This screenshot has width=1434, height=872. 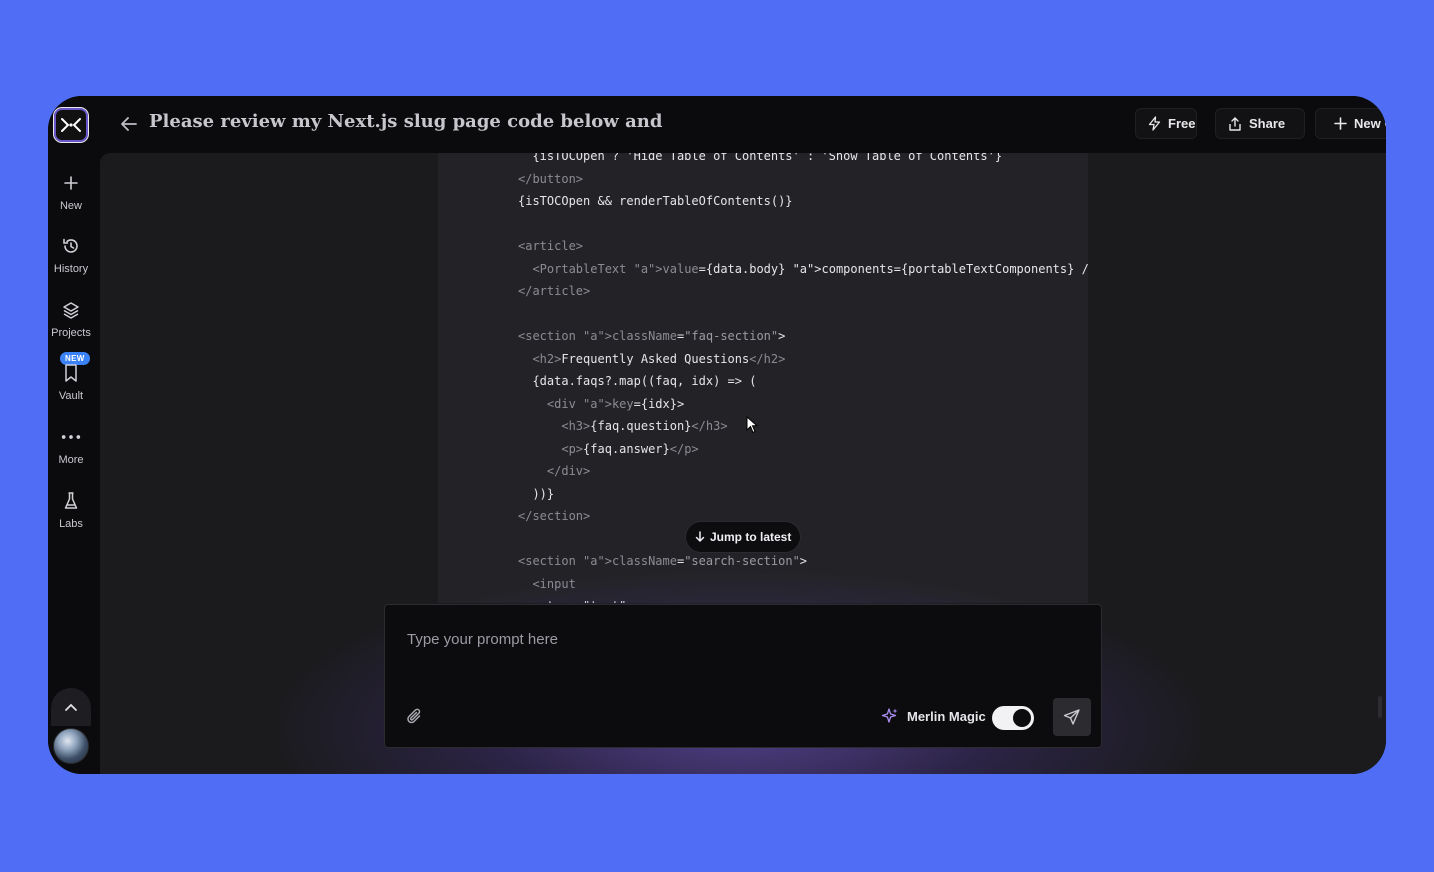 What do you see at coordinates (71, 269) in the screenshot?
I see `sidebar-item-label: History` at bounding box center [71, 269].